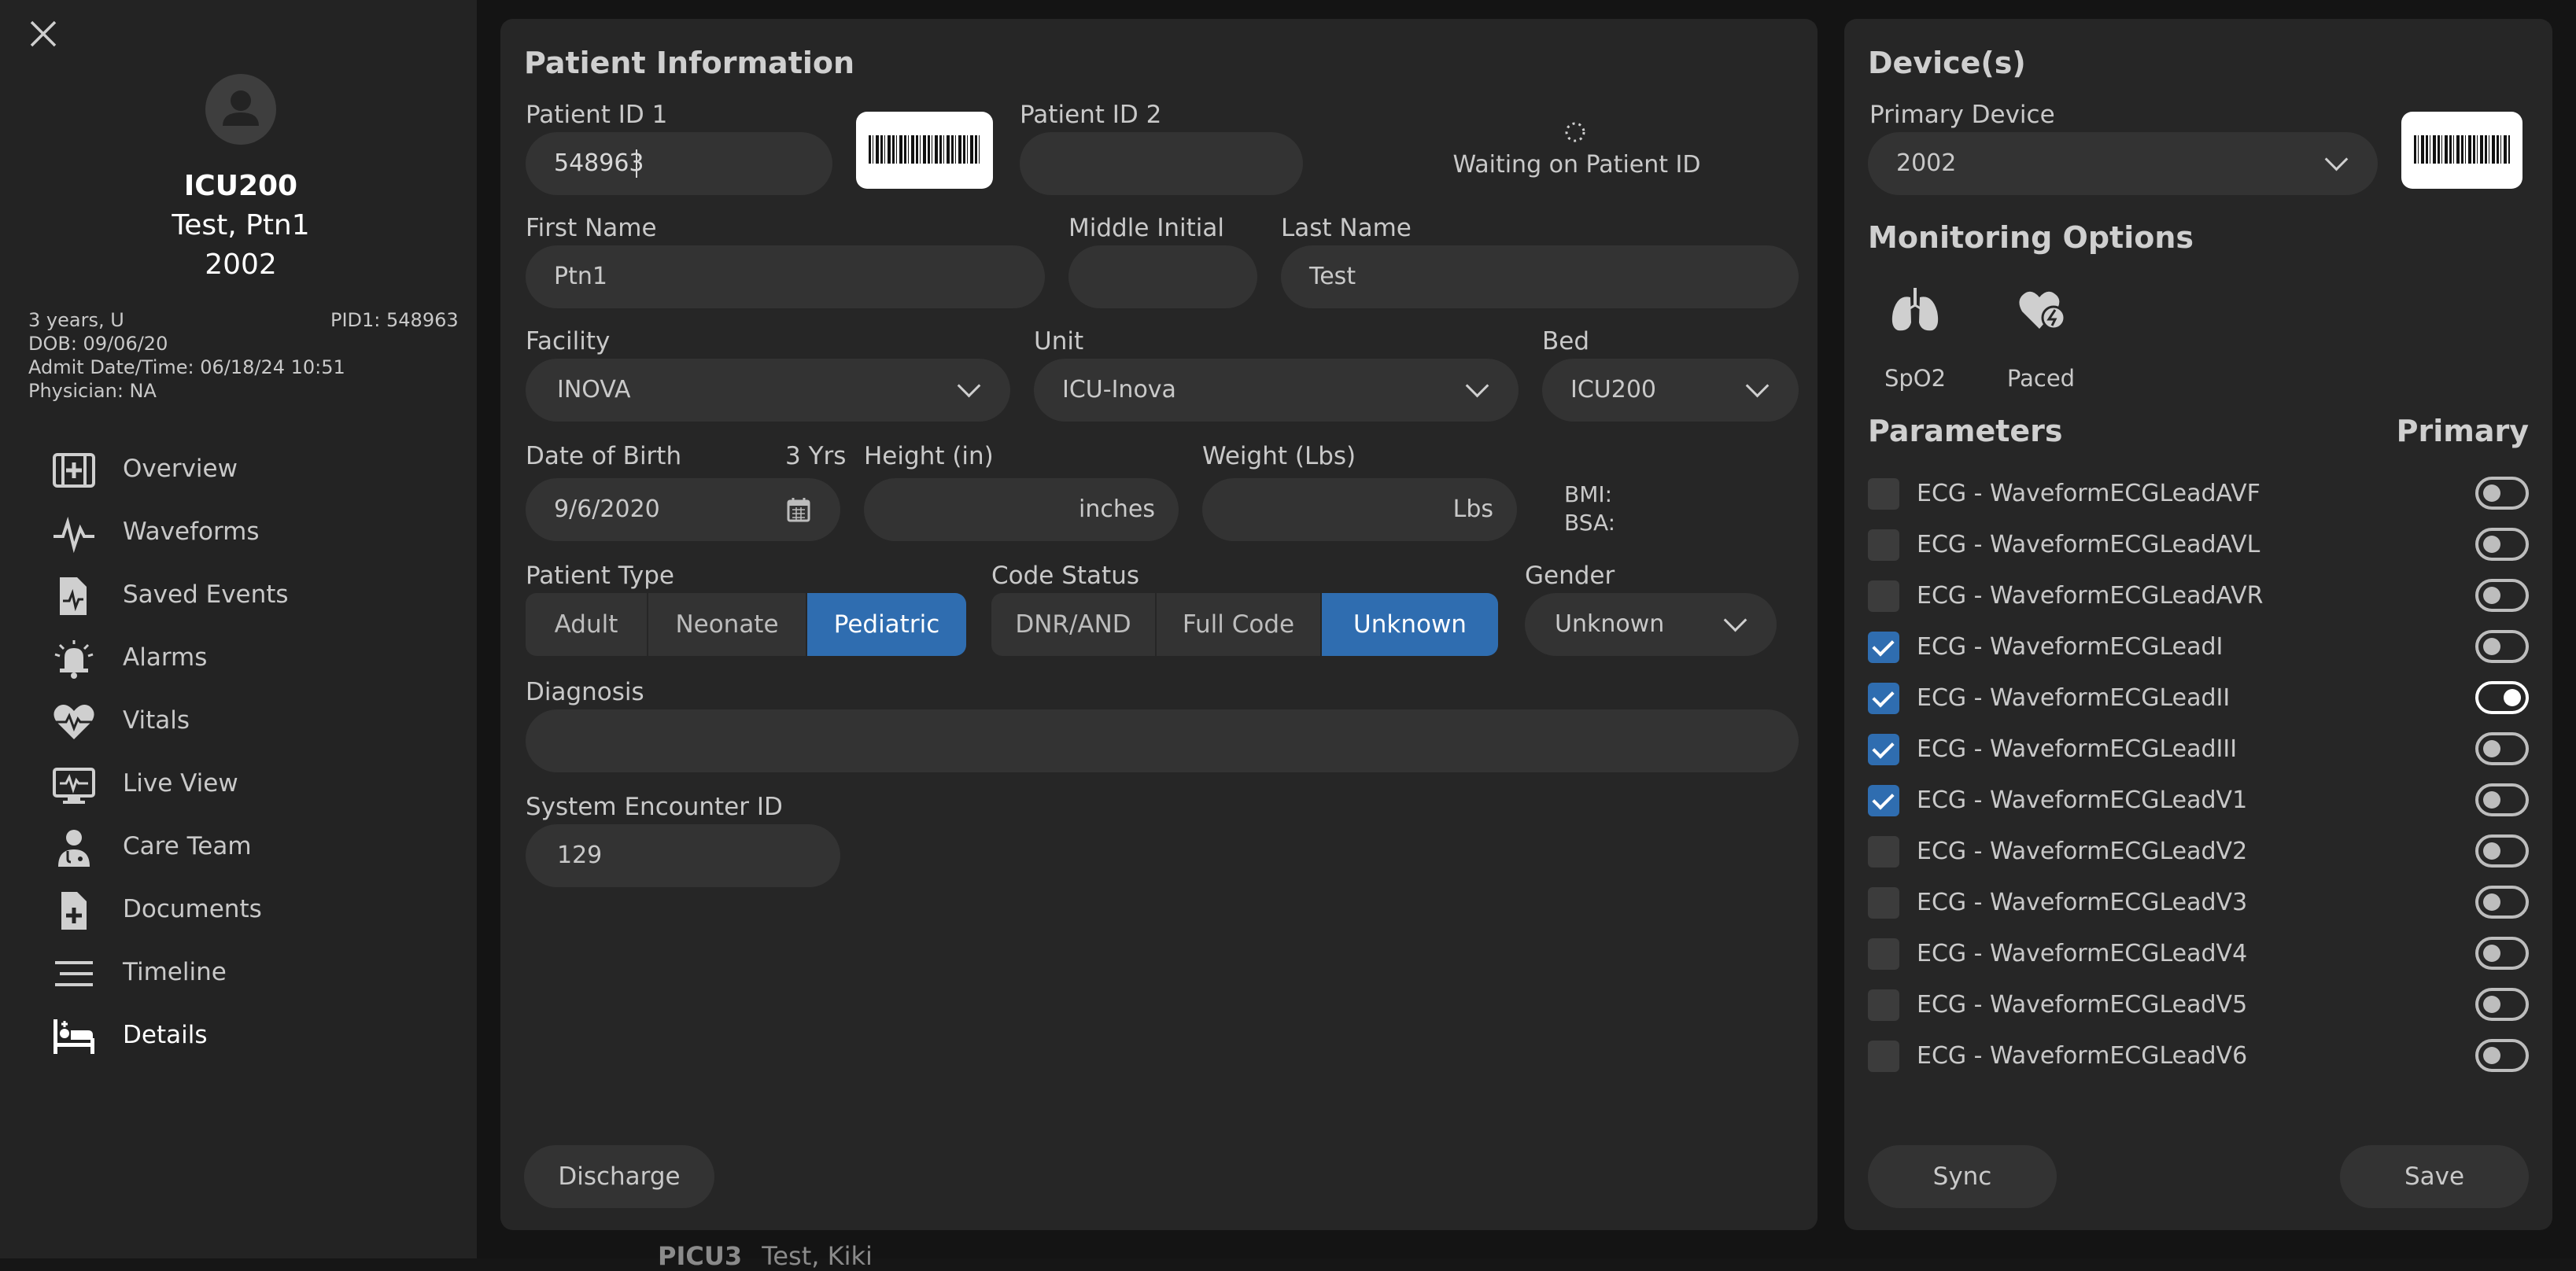 This screenshot has width=2576, height=1271. I want to click on last-name-label: Last Name, so click(1347, 228).